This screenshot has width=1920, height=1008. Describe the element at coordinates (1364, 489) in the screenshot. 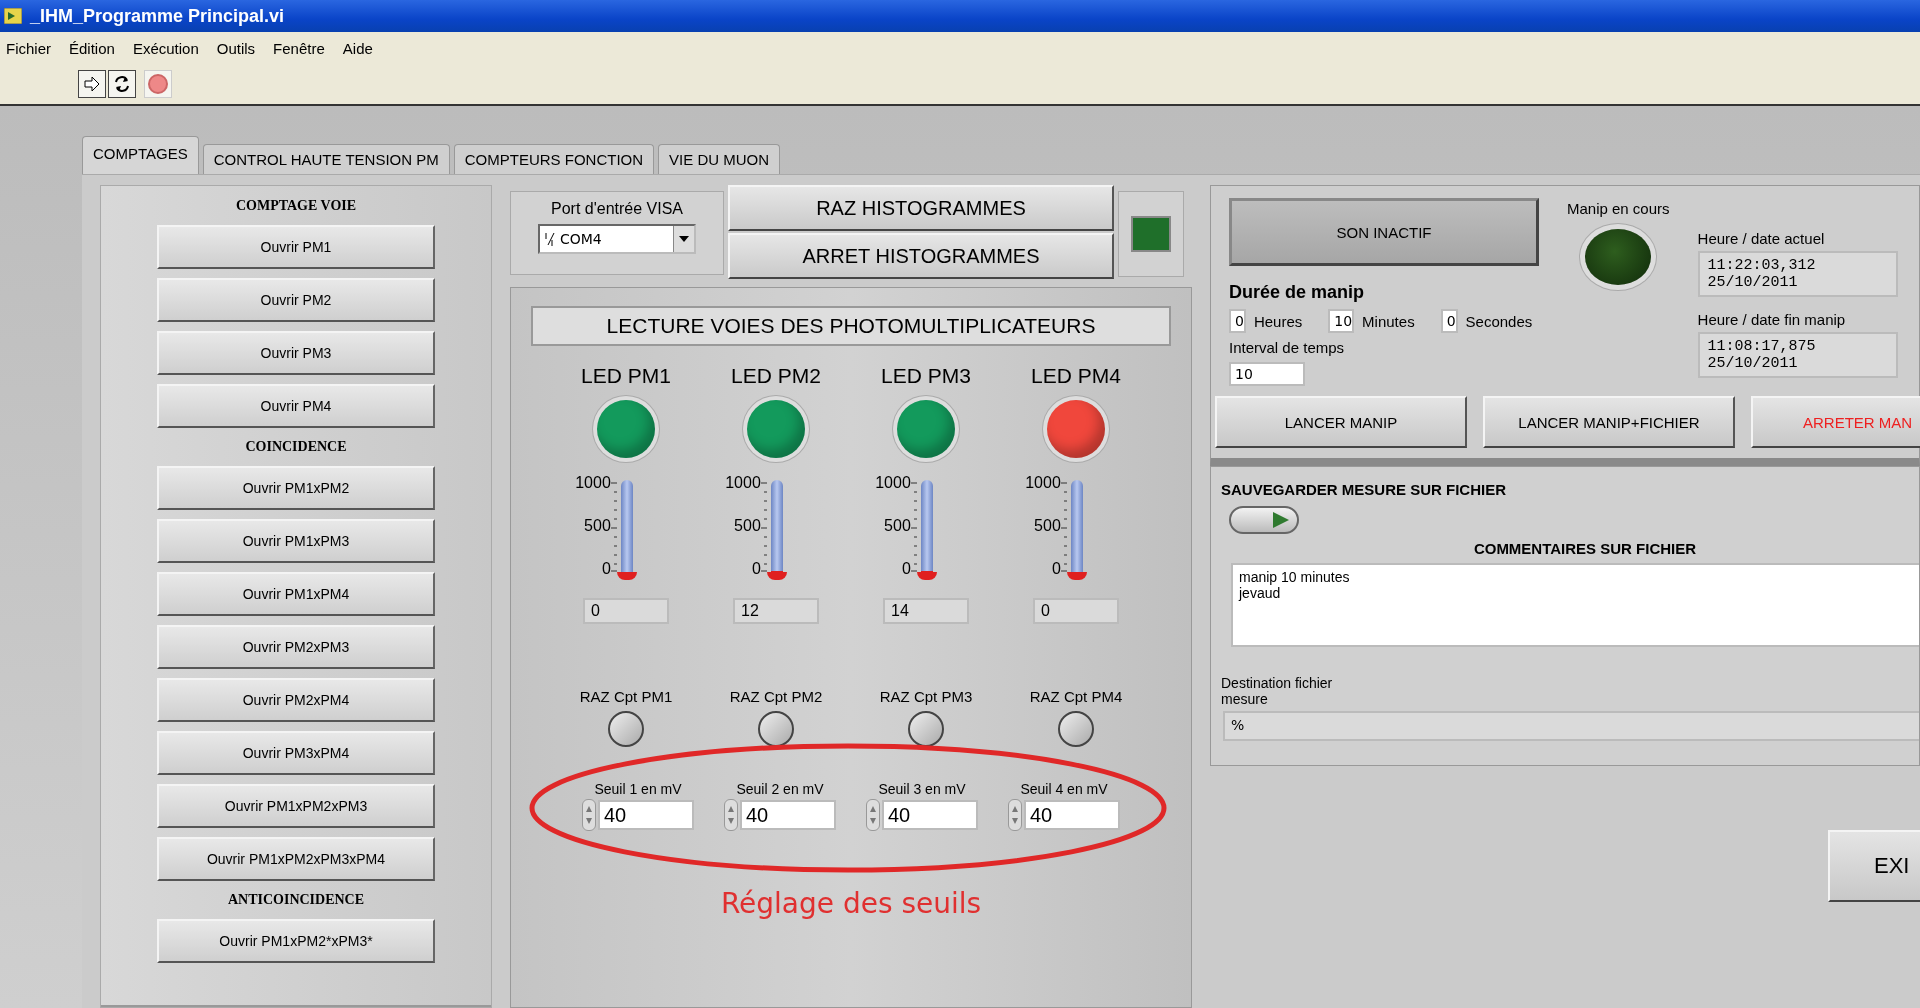

I see `save-title: SAUVEGARDER MESURE SUR FICHIER` at that location.